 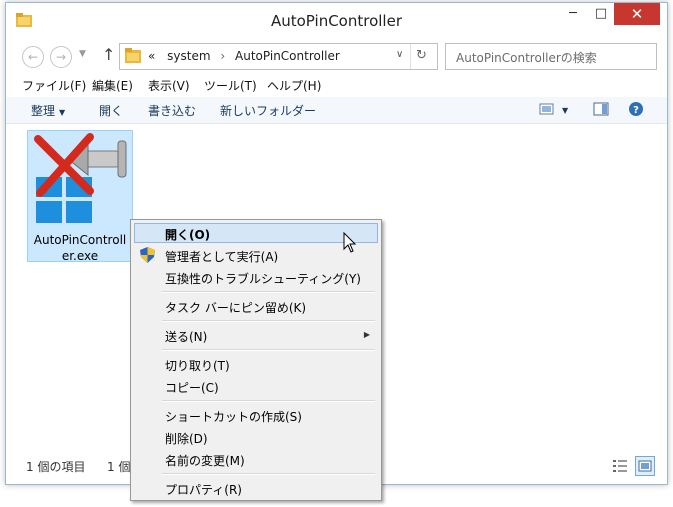 I want to click on menu-item-troubleshoot: 互換性のトラブルシューティング(Y), so click(x=256, y=277).